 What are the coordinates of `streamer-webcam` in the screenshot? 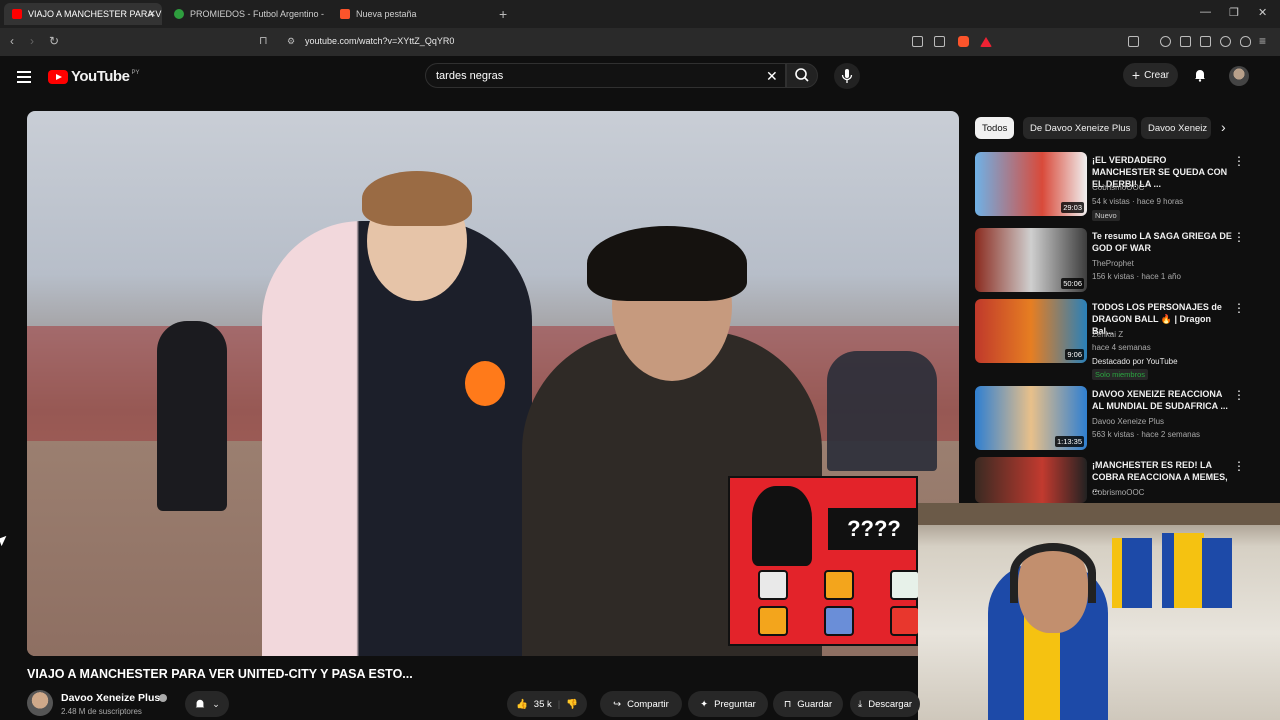 It's located at (1099, 611).